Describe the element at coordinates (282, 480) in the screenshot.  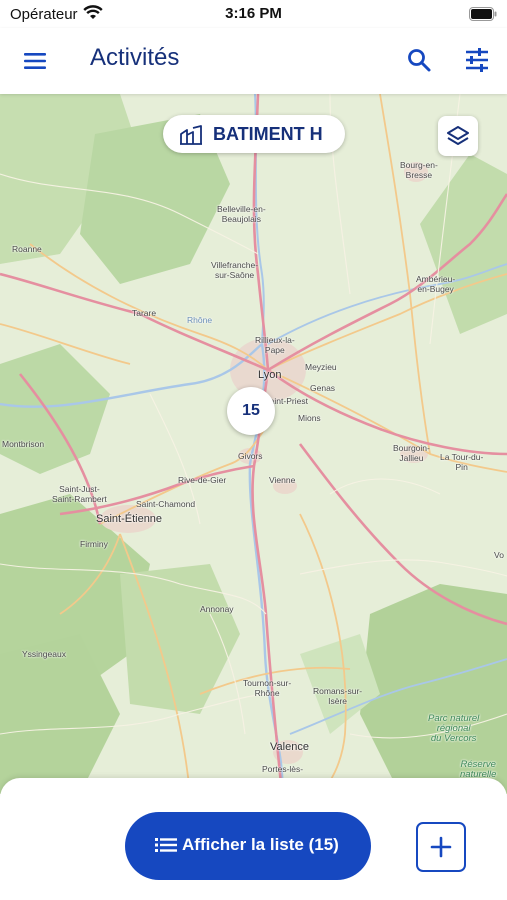
I see `map-label: Vienne` at that location.